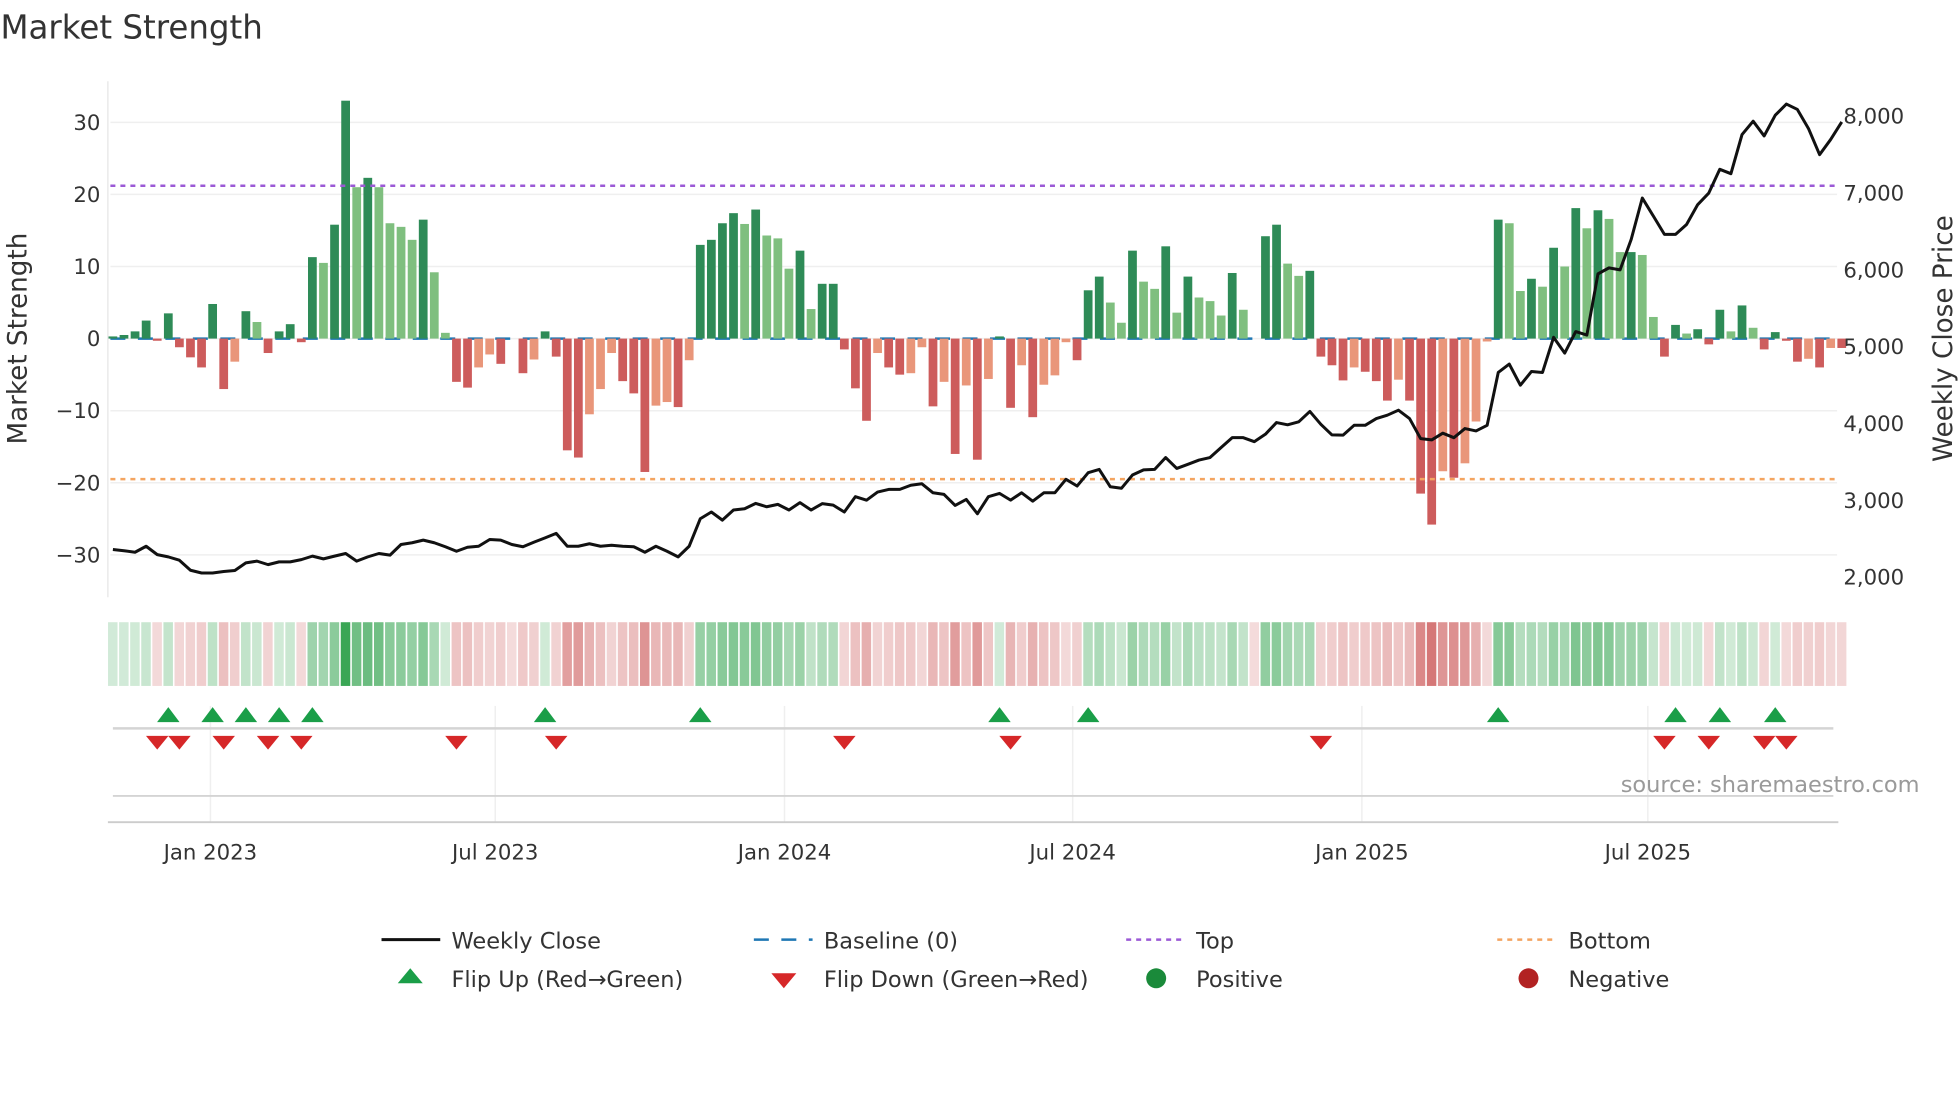  I want to click on legend-item-positive: Positive, so click(1214, 980).